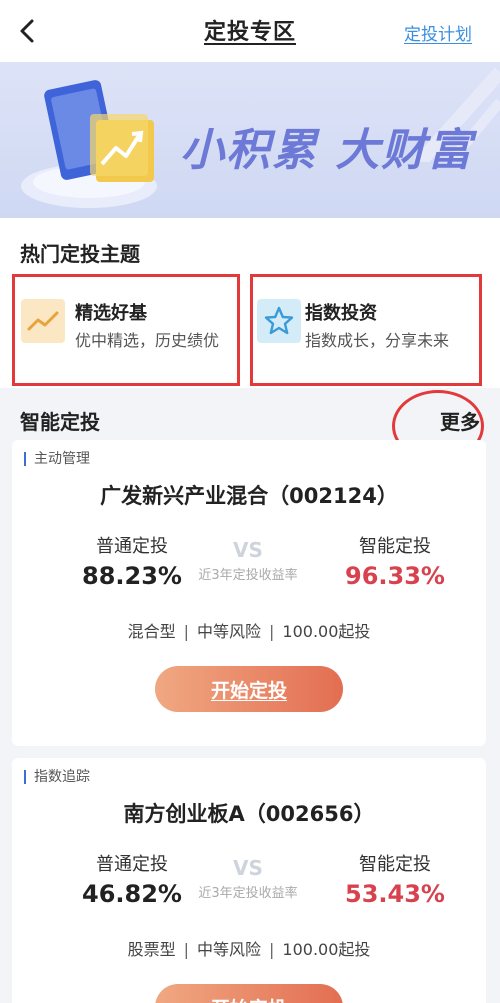 This screenshot has height=1003, width=500. What do you see at coordinates (249, 496) in the screenshot?
I see `fund-name: 广发新兴产业混合（002124）` at bounding box center [249, 496].